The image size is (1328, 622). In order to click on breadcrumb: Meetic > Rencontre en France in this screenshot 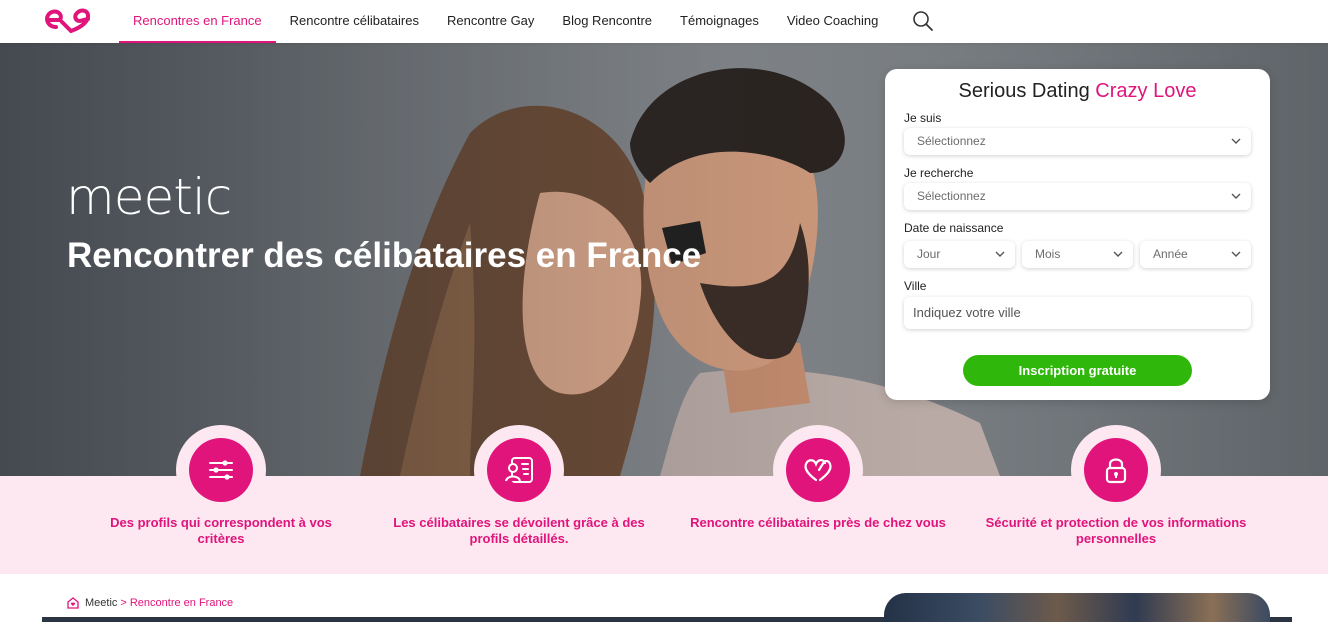, I will do `click(149, 603)`.